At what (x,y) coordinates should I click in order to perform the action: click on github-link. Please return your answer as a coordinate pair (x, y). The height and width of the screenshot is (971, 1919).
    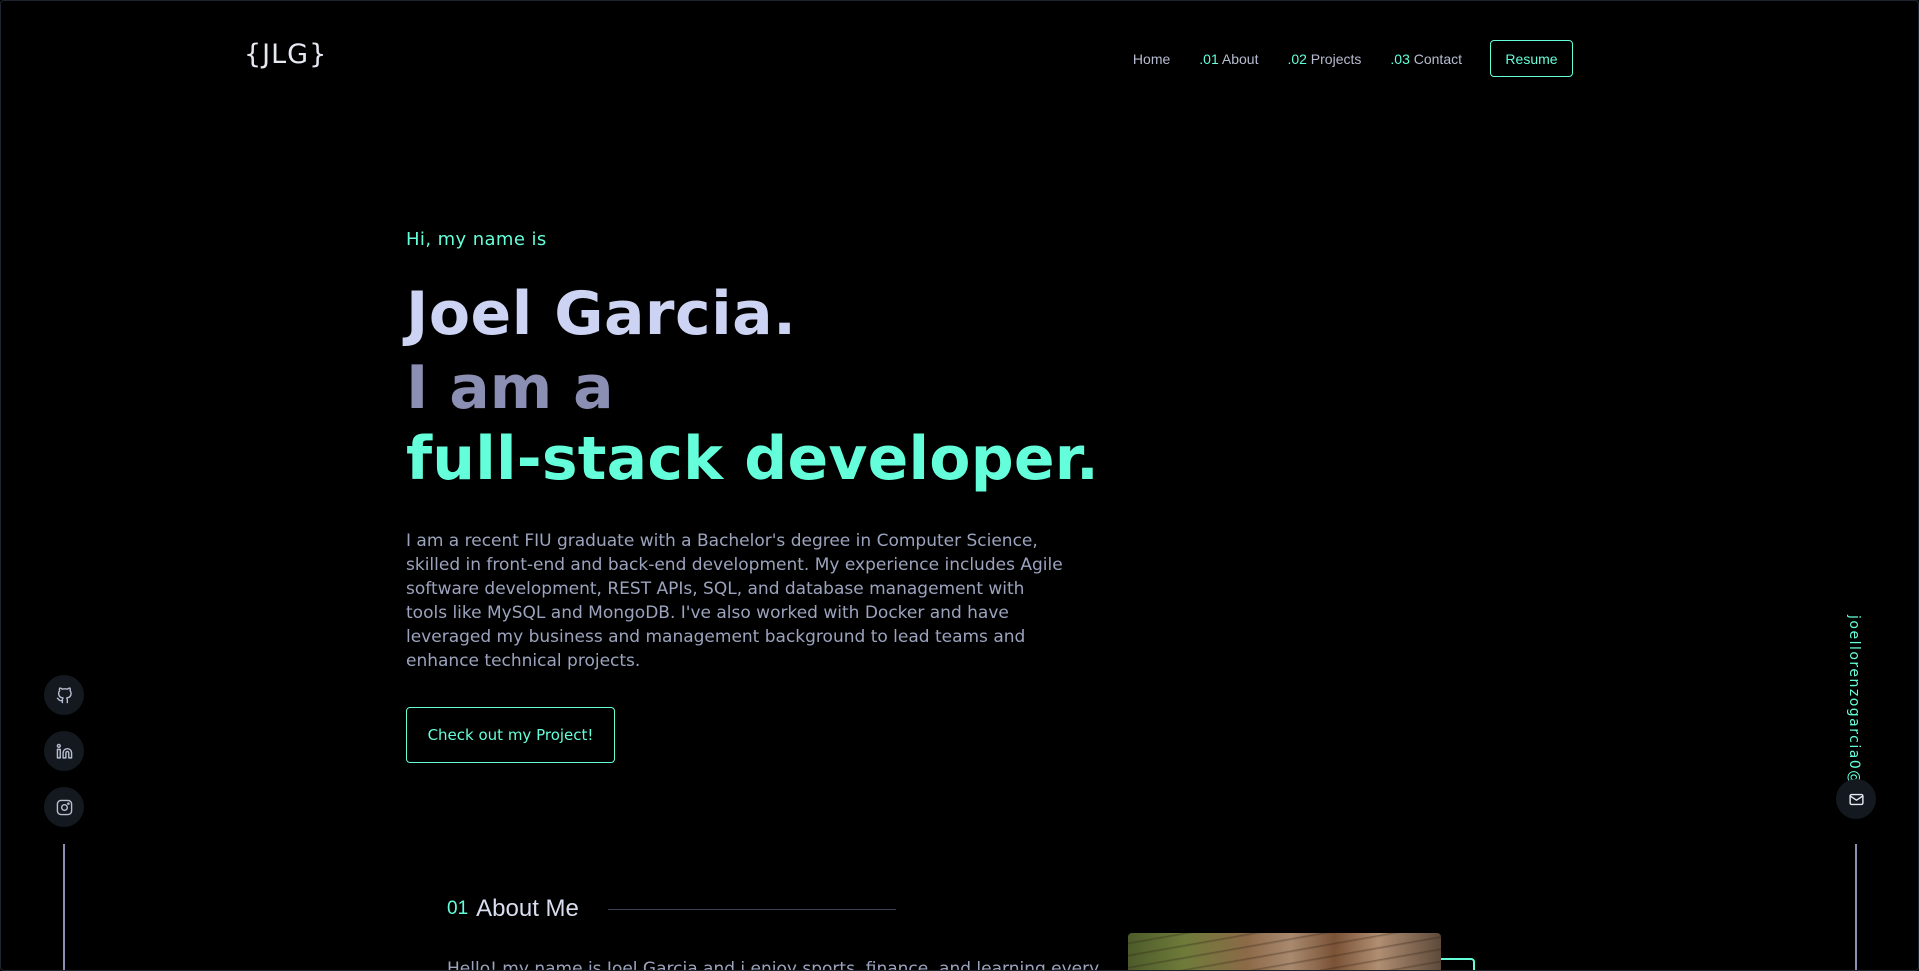
    Looking at the image, I should click on (64, 695).